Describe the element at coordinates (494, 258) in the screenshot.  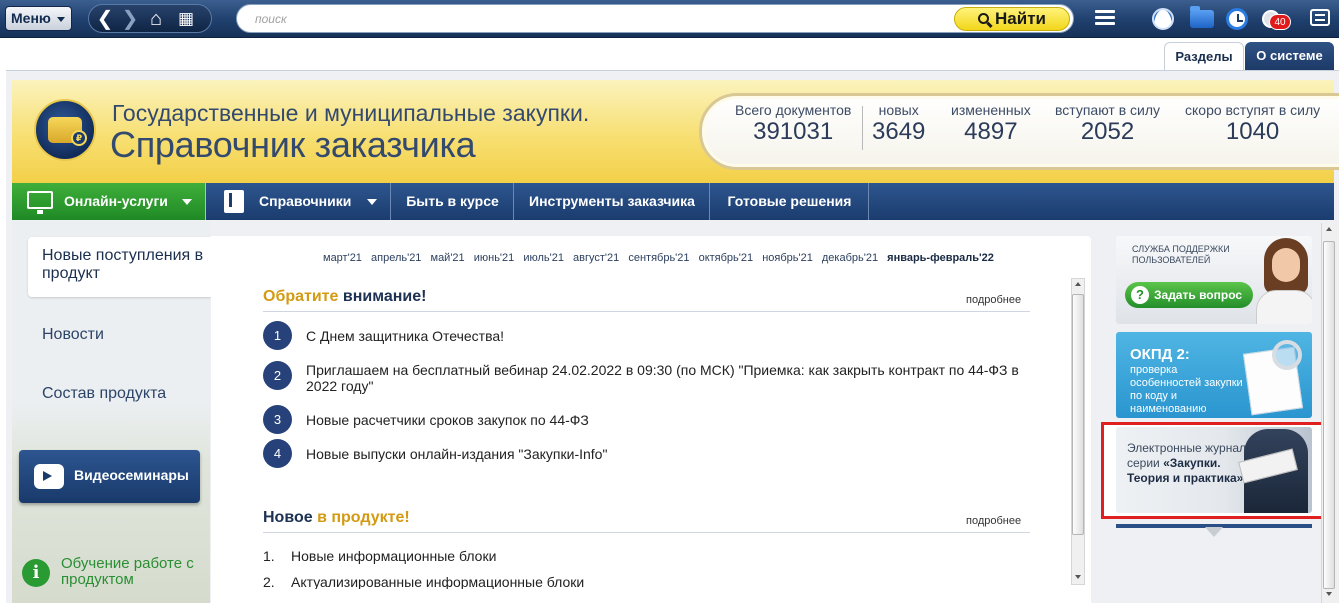
I see `month-link: июнь'21` at that location.